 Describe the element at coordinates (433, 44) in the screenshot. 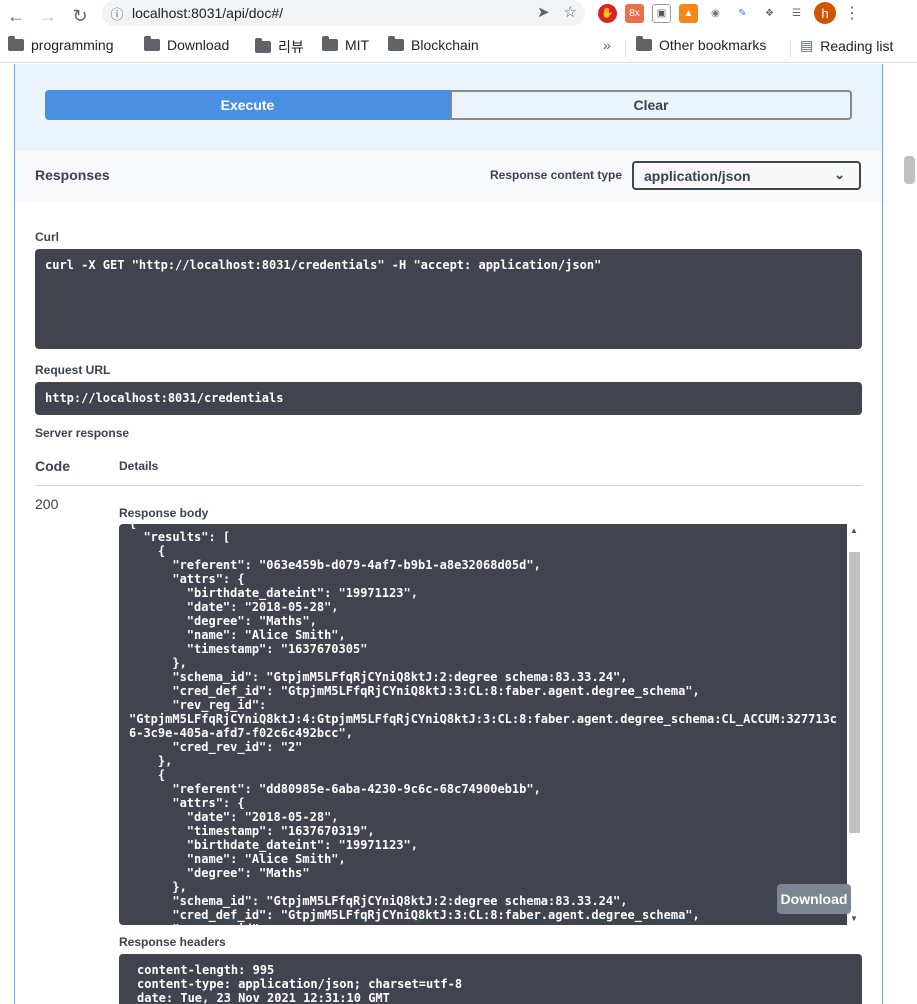

I see `bookmark-blockchain: Blockchain` at that location.